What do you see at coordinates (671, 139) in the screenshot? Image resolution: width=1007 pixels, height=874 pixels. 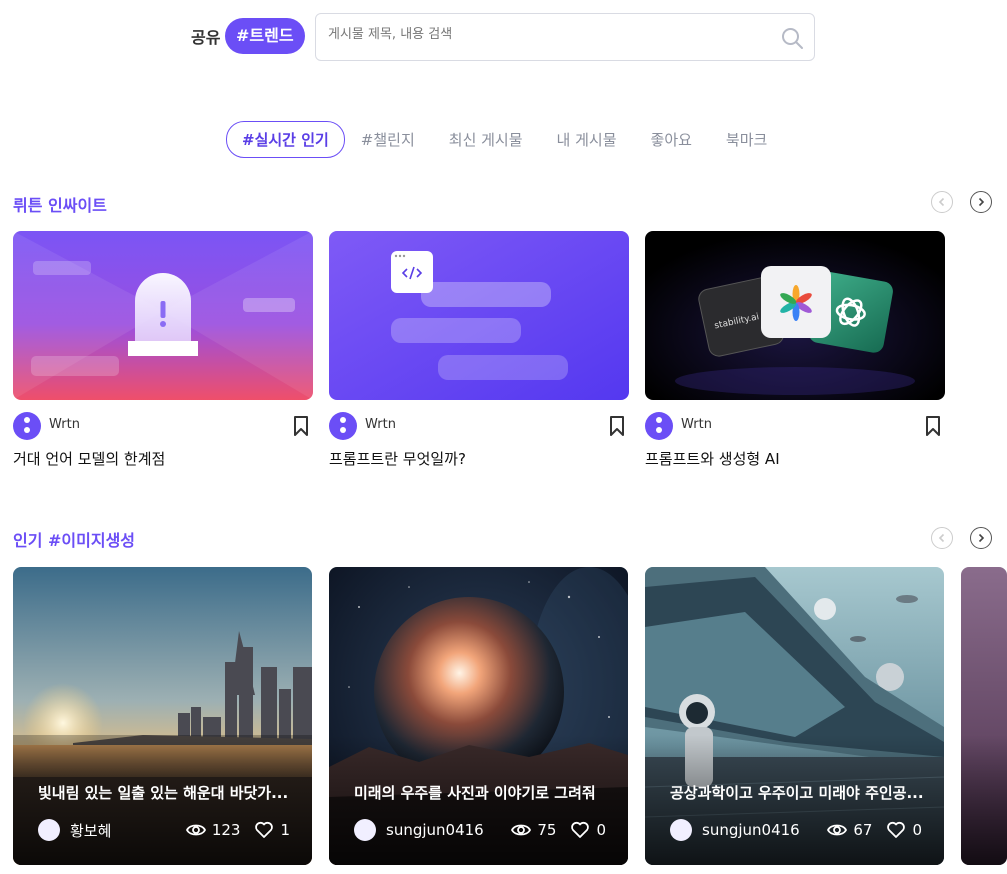 I see `tab-likes: 좋아요` at bounding box center [671, 139].